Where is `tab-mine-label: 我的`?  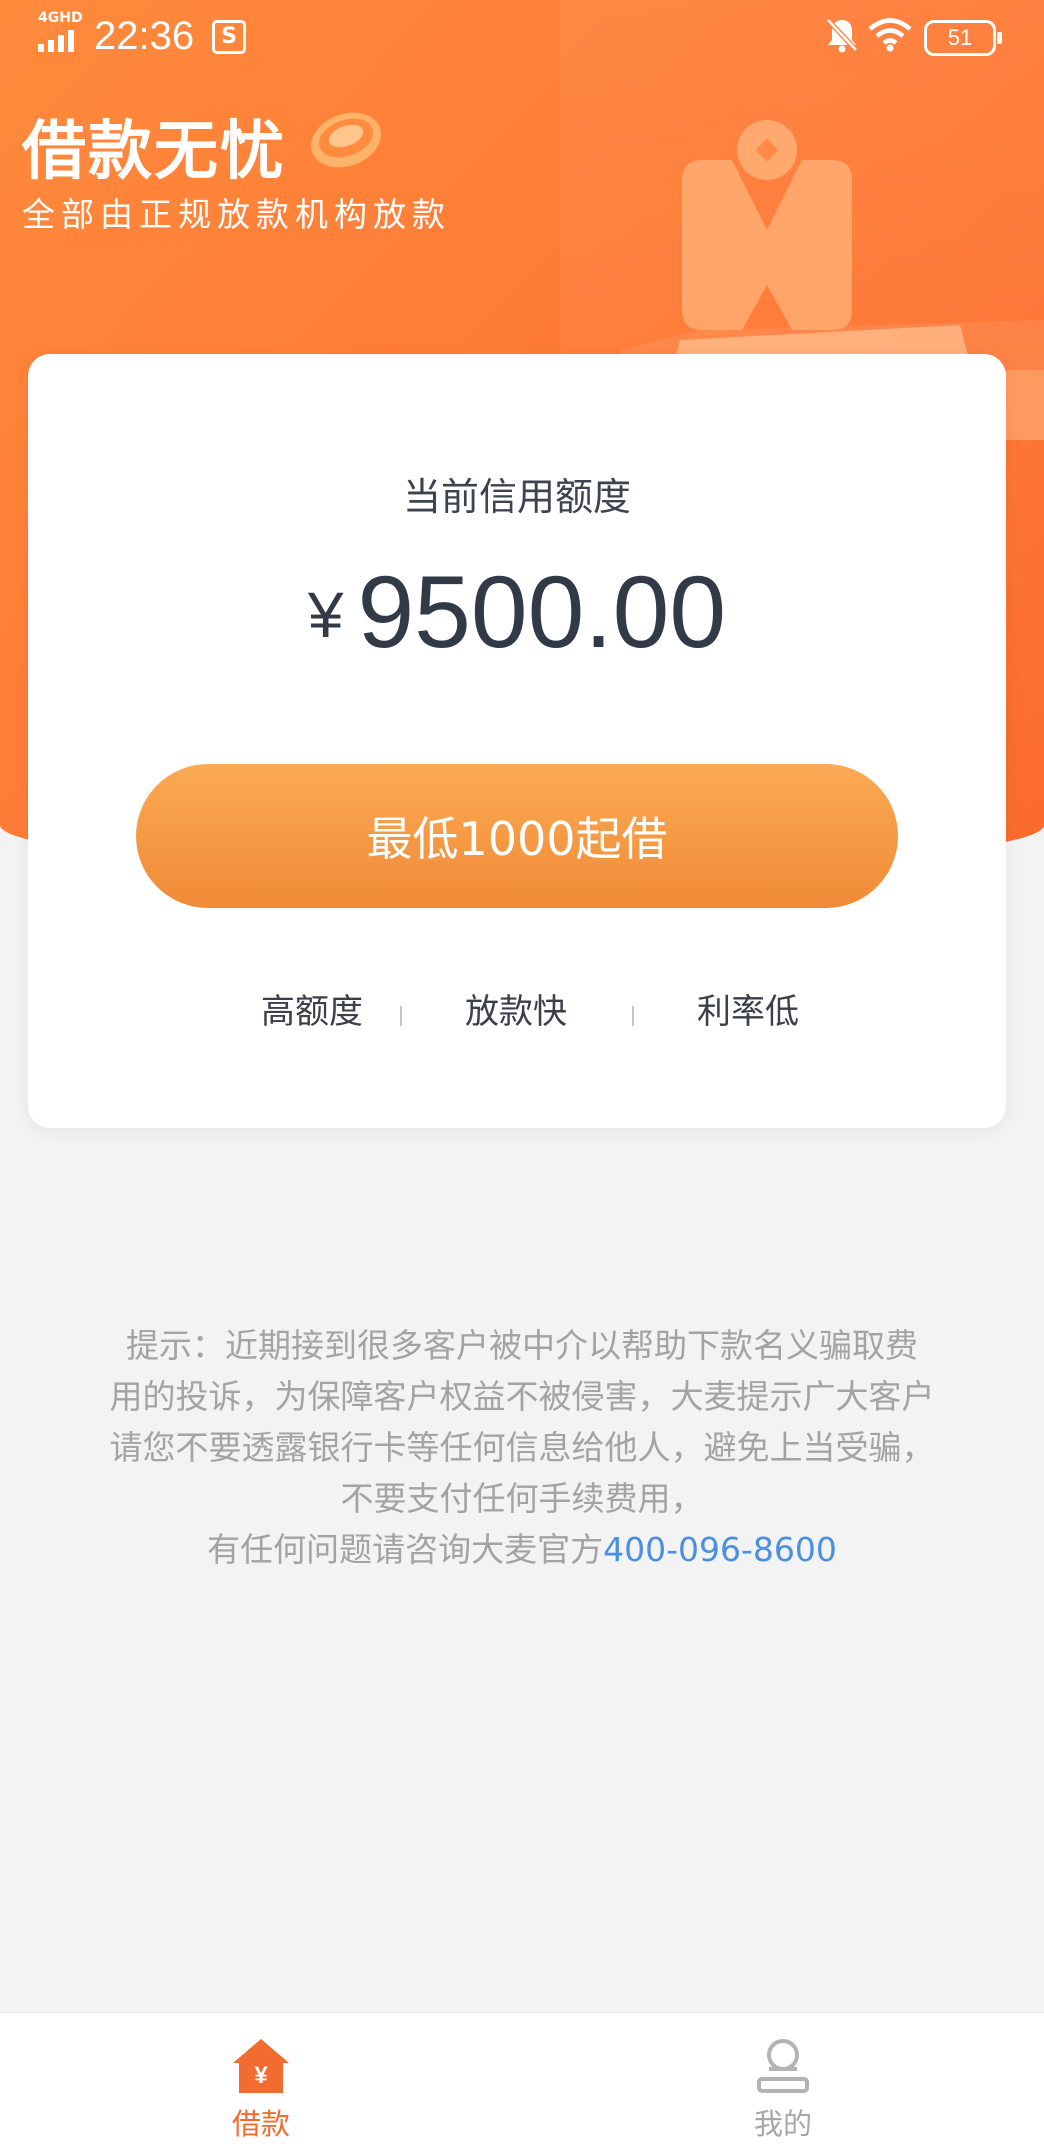 tab-mine-label: 我的 is located at coordinates (782, 2124).